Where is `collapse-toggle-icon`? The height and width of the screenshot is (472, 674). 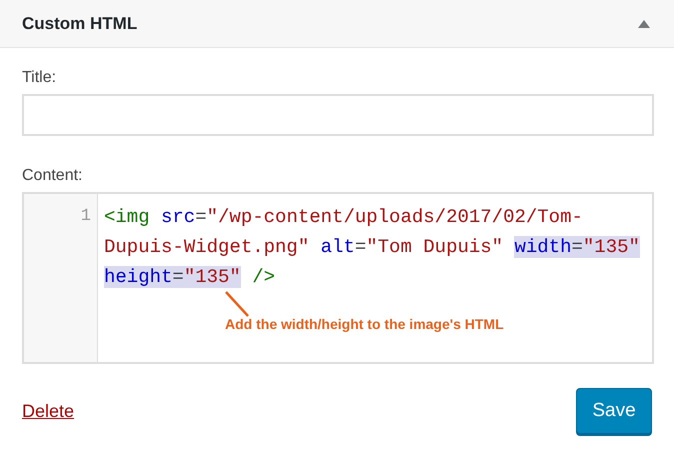
collapse-toggle-icon is located at coordinates (644, 24).